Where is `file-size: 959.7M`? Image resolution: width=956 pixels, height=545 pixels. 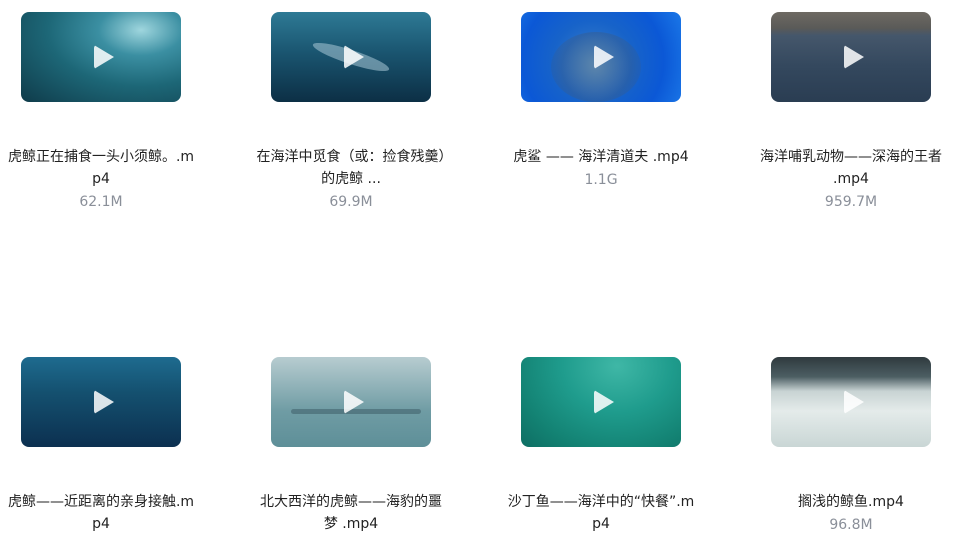 file-size: 959.7M is located at coordinates (851, 202).